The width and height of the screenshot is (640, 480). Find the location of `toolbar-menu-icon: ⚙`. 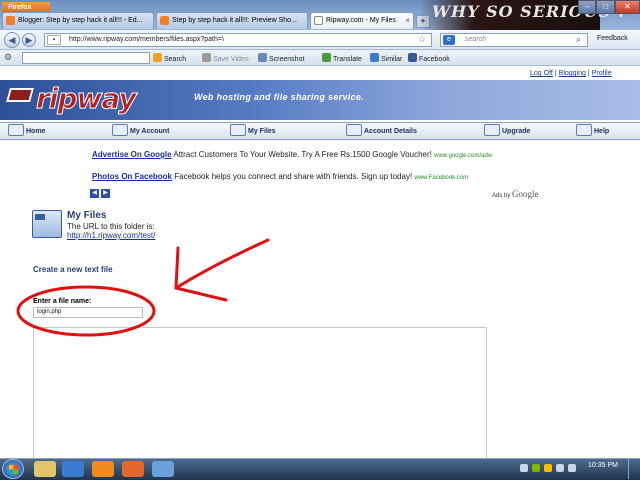

toolbar-menu-icon: ⚙ is located at coordinates (11, 58).